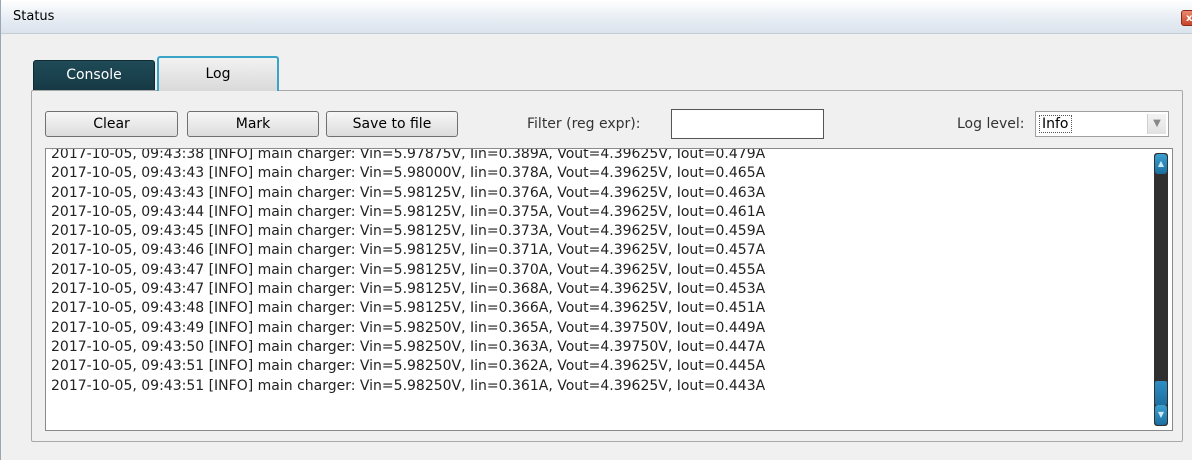  I want to click on chevron-down-icon: ▼, so click(1156, 124).